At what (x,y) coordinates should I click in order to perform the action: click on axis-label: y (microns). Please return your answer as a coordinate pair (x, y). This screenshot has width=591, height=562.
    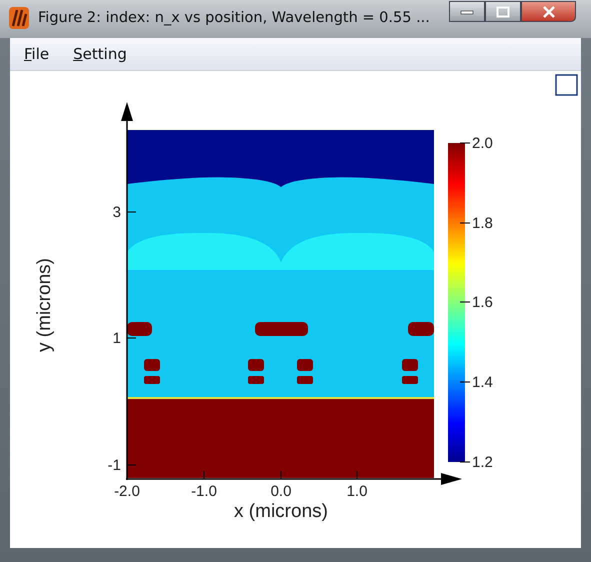
    Looking at the image, I should click on (44, 305).